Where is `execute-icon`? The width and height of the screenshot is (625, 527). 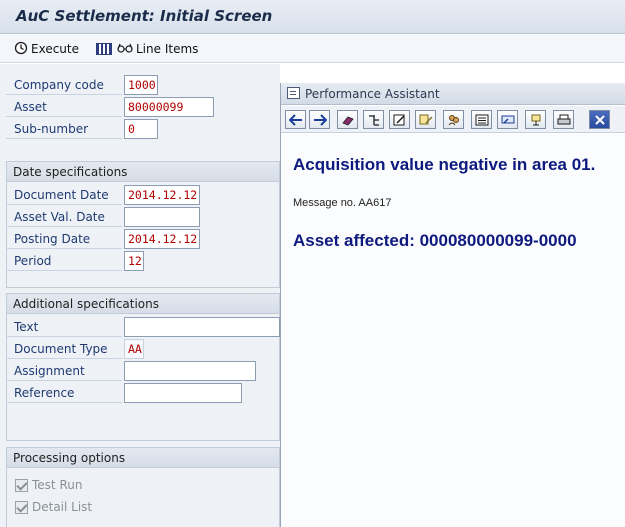
execute-icon is located at coordinates (21, 49).